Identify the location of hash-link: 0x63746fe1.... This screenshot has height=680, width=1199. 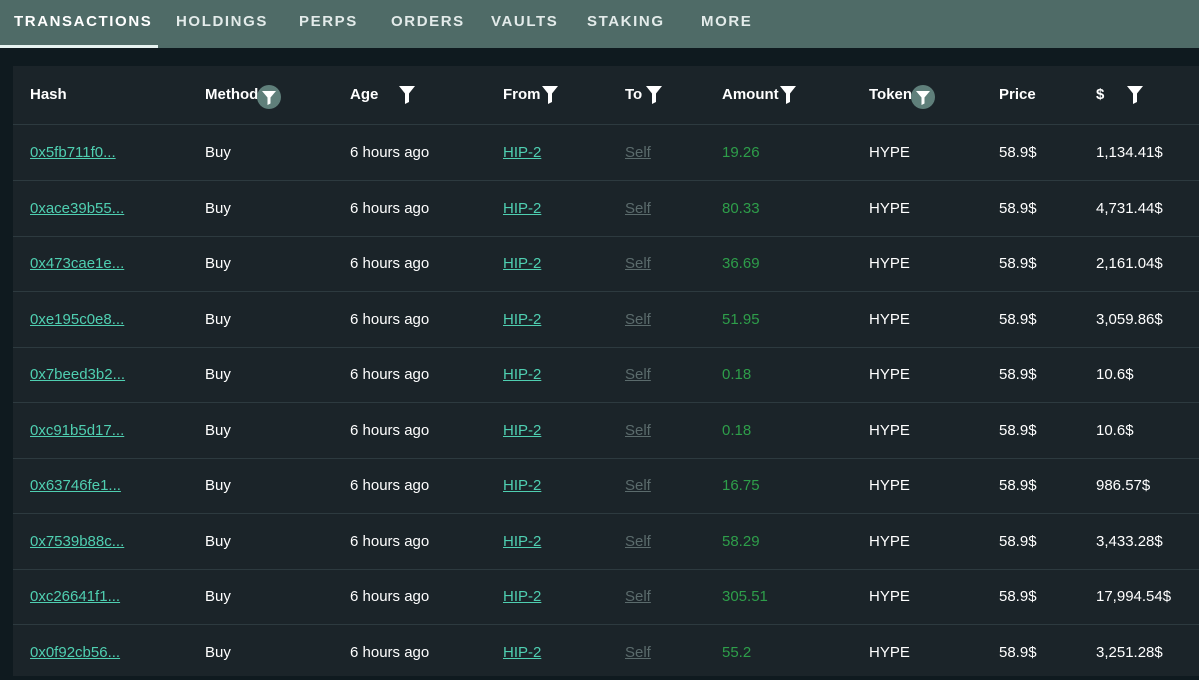
(75, 485).